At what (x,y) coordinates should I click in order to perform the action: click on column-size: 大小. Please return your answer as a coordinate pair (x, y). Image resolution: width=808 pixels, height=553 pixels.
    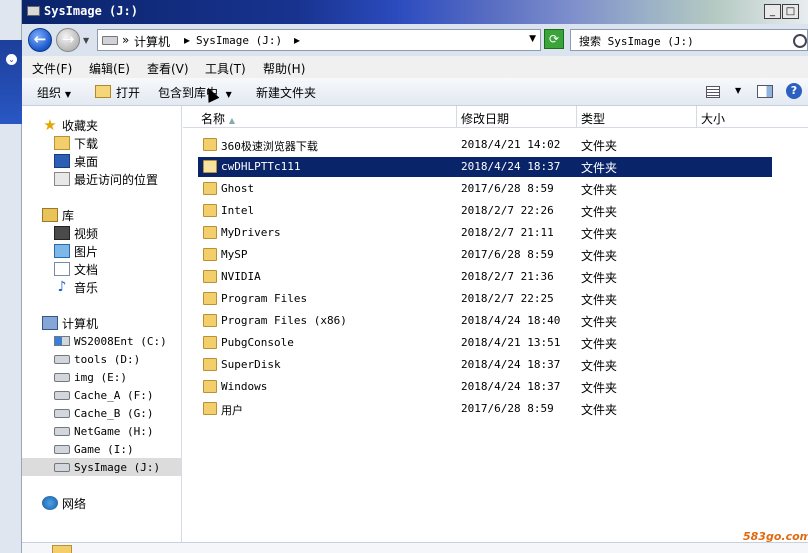
    Looking at the image, I should click on (752, 117).